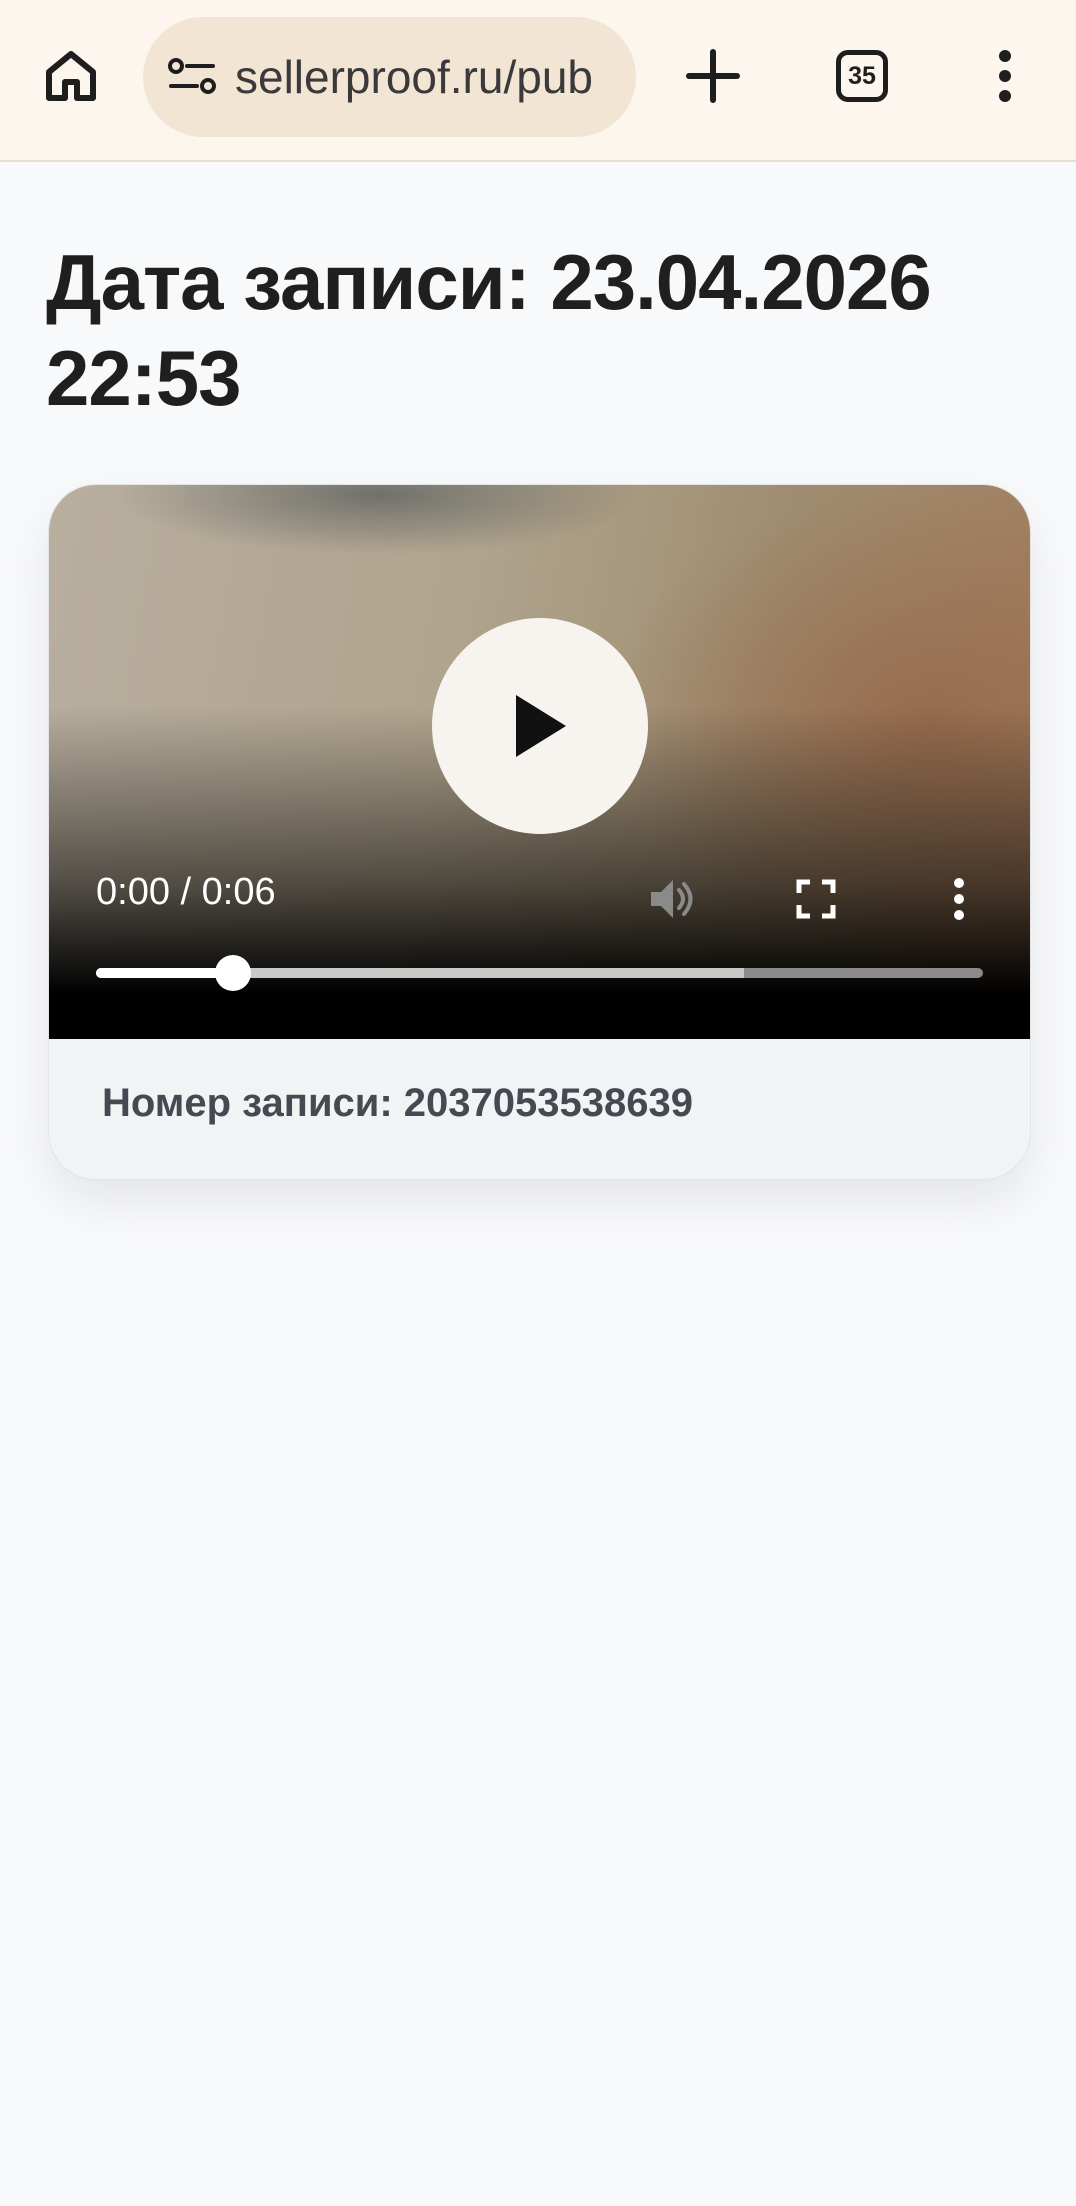 The image size is (1076, 2206). I want to click on fullscreen-icon, so click(816, 899).